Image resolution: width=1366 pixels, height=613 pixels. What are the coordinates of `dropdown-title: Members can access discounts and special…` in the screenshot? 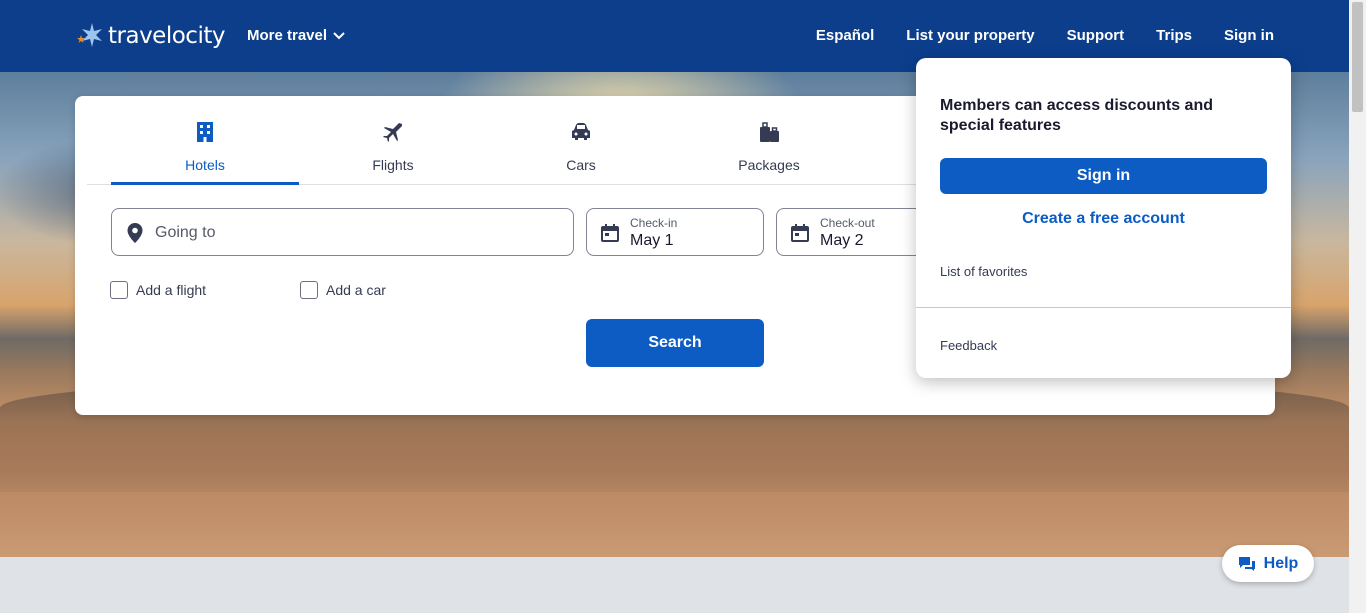 It's located at (1076, 115).